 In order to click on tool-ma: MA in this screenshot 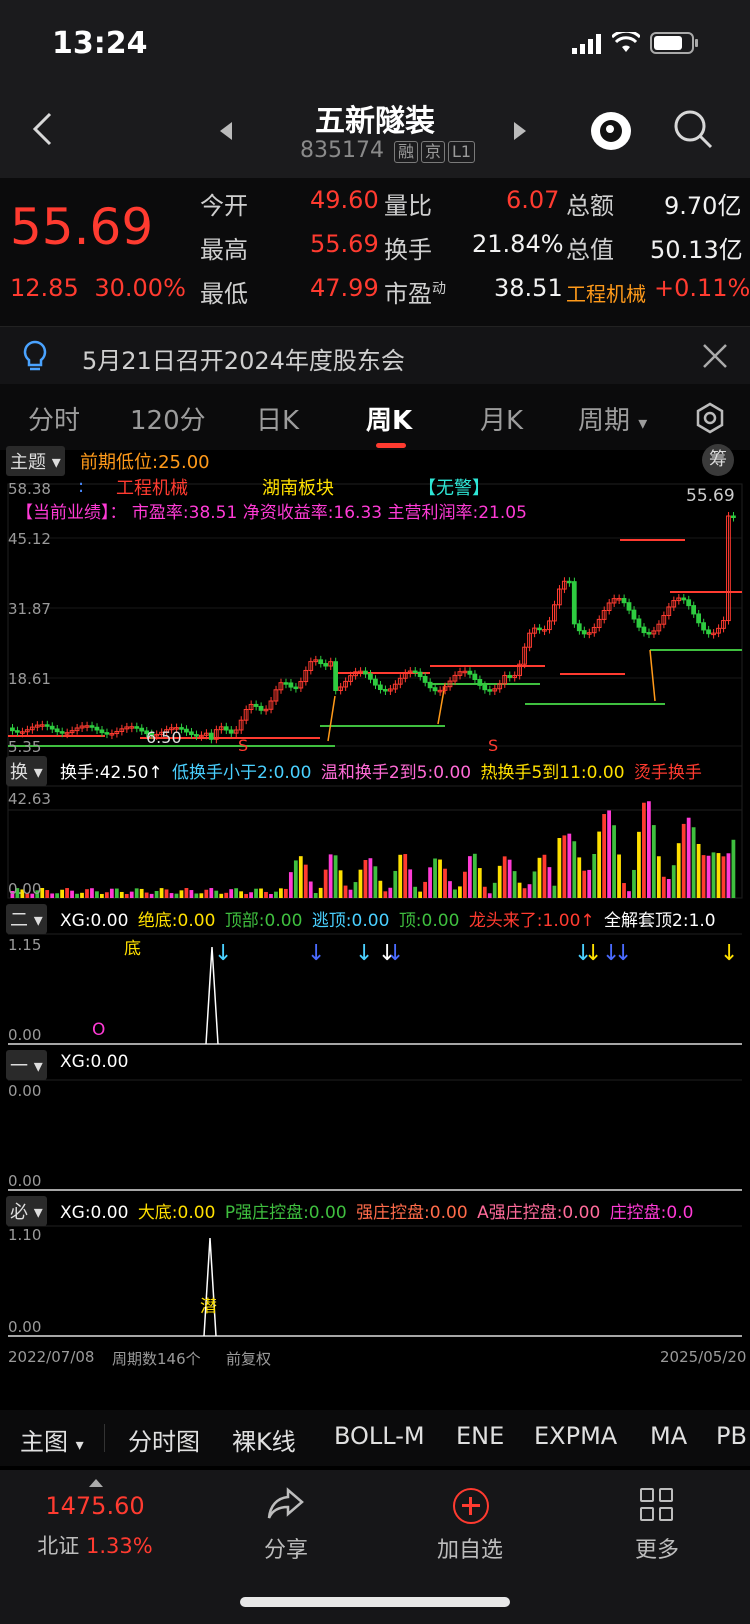, I will do `click(668, 1436)`.